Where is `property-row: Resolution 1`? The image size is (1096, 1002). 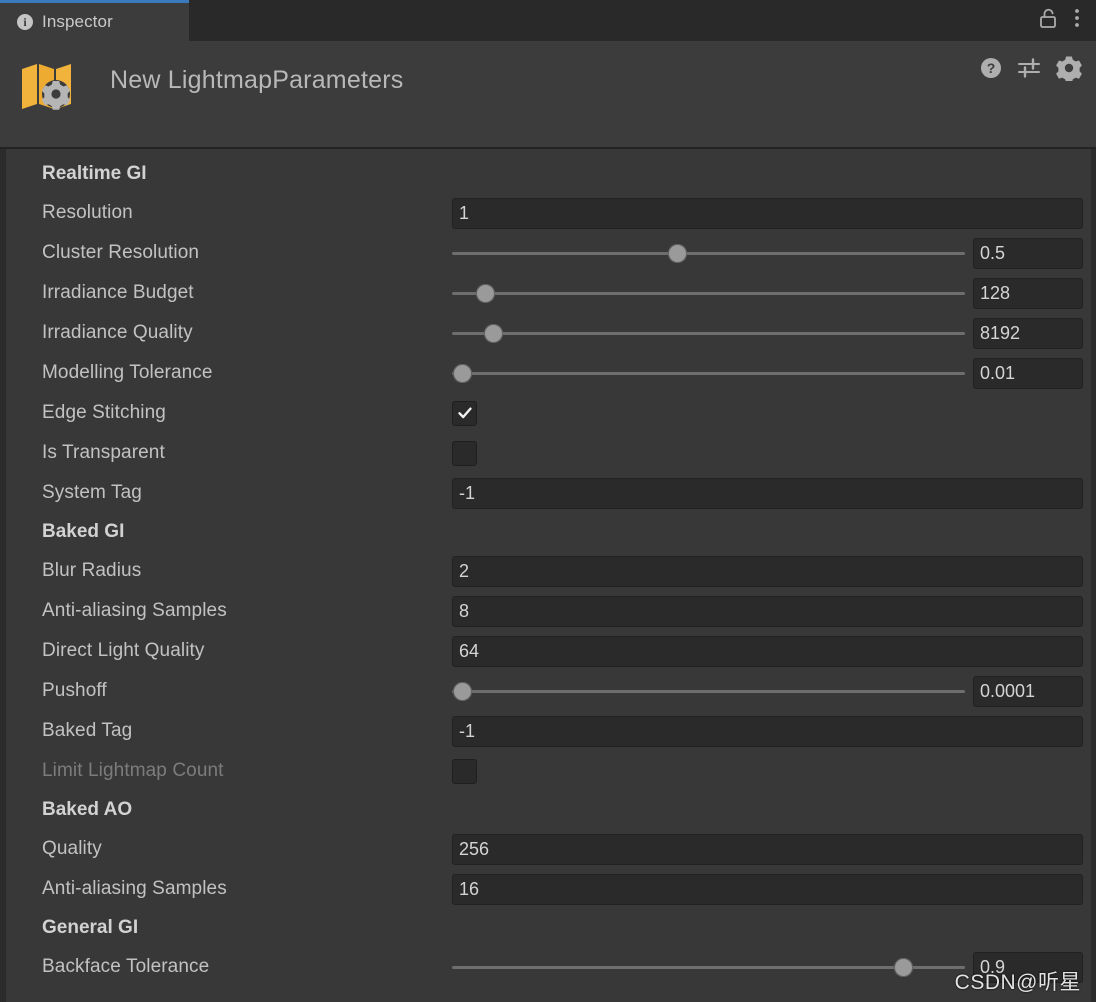
property-row: Resolution 1 is located at coordinates (548, 213).